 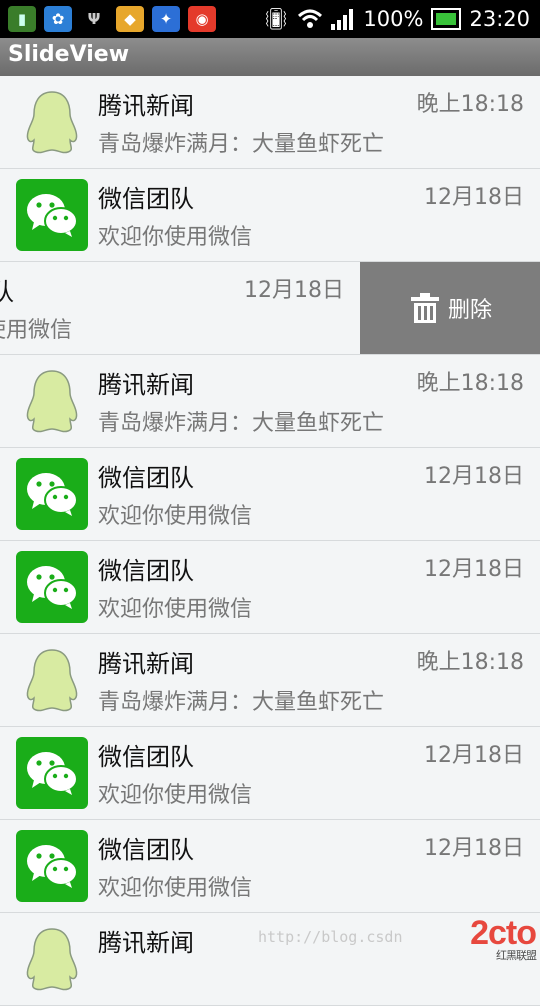 I want to click on wifi-icon, so click(x=310, y=18).